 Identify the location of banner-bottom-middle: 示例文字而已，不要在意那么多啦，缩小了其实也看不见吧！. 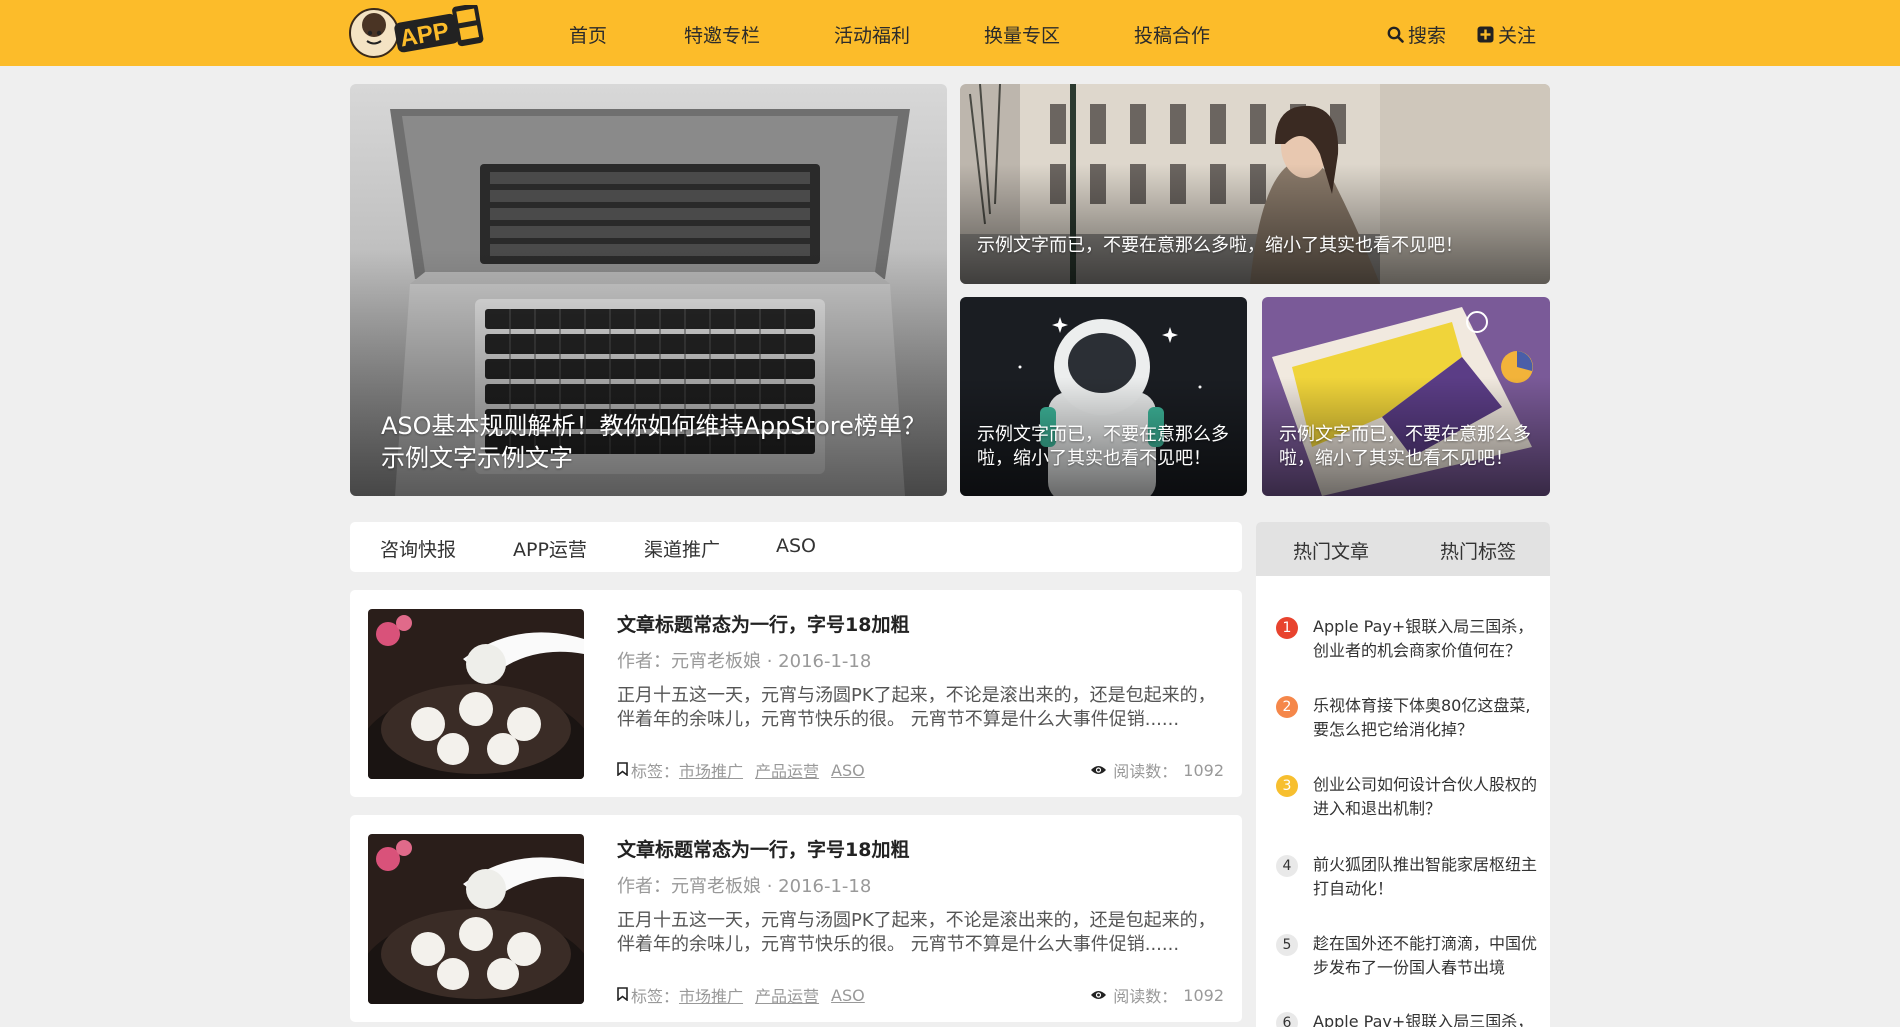
(1103, 396).